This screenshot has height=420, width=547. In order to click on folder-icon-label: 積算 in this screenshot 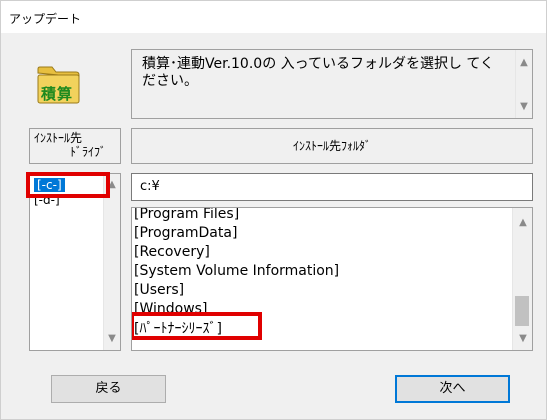, I will do `click(57, 94)`.